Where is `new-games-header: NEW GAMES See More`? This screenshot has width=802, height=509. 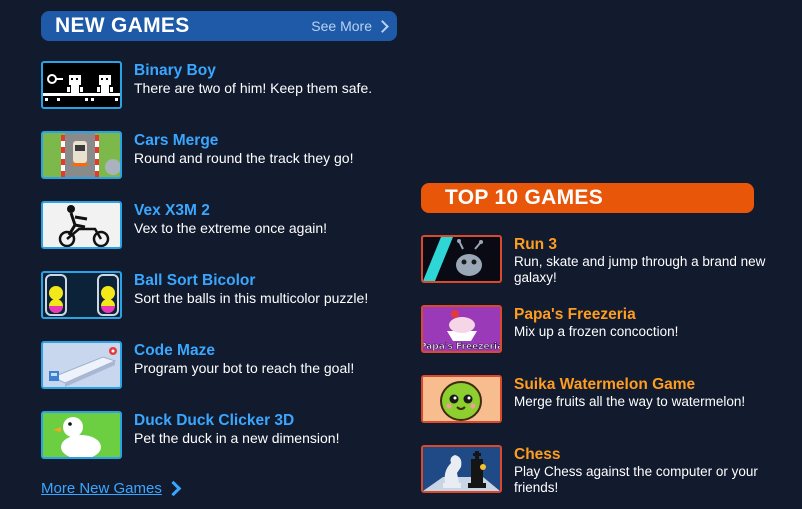
new-games-header: NEW GAMES See More is located at coordinates (219, 26).